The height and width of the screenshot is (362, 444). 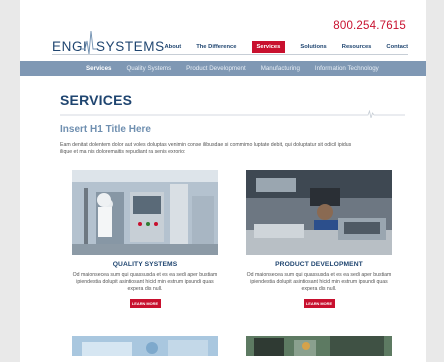 What do you see at coordinates (98, 68) in the screenshot?
I see `subnav-services: Services` at bounding box center [98, 68].